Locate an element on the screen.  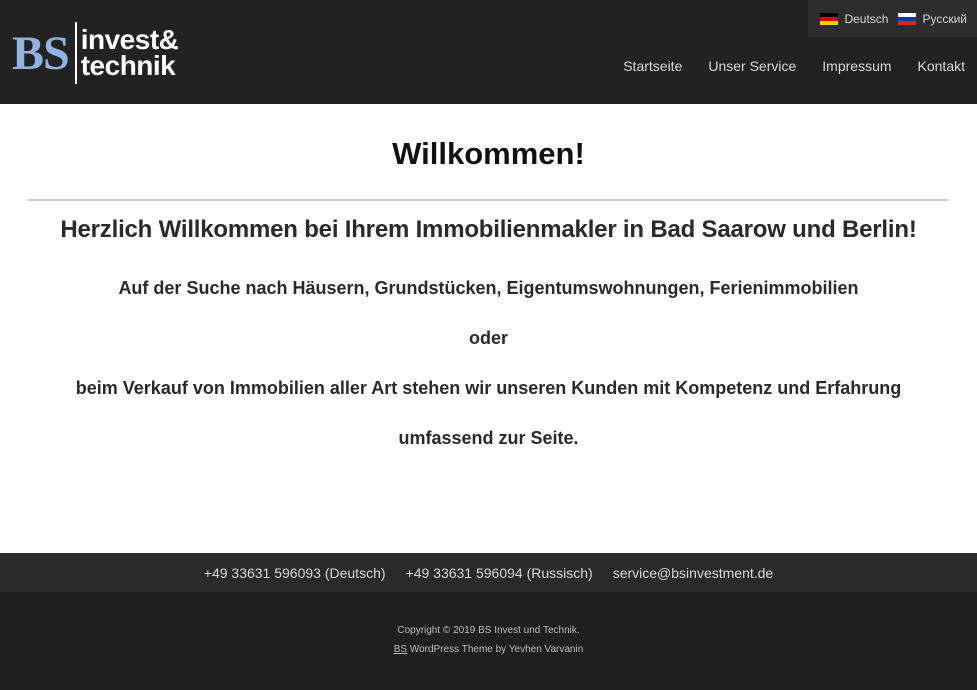
logo-divider is located at coordinates (75, 53).